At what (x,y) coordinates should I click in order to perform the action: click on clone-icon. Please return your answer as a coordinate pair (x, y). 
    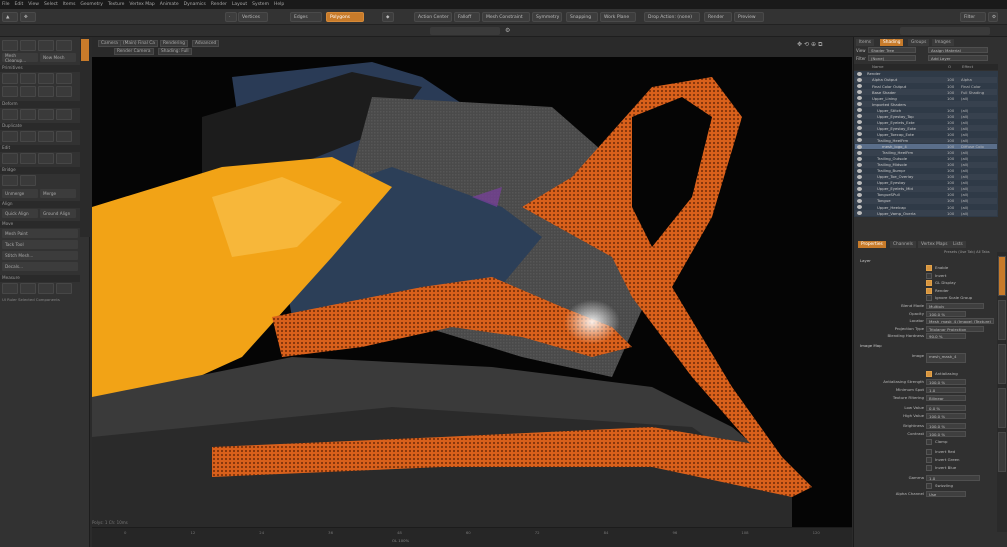
    Looking at the image, I should click on (46, 136).